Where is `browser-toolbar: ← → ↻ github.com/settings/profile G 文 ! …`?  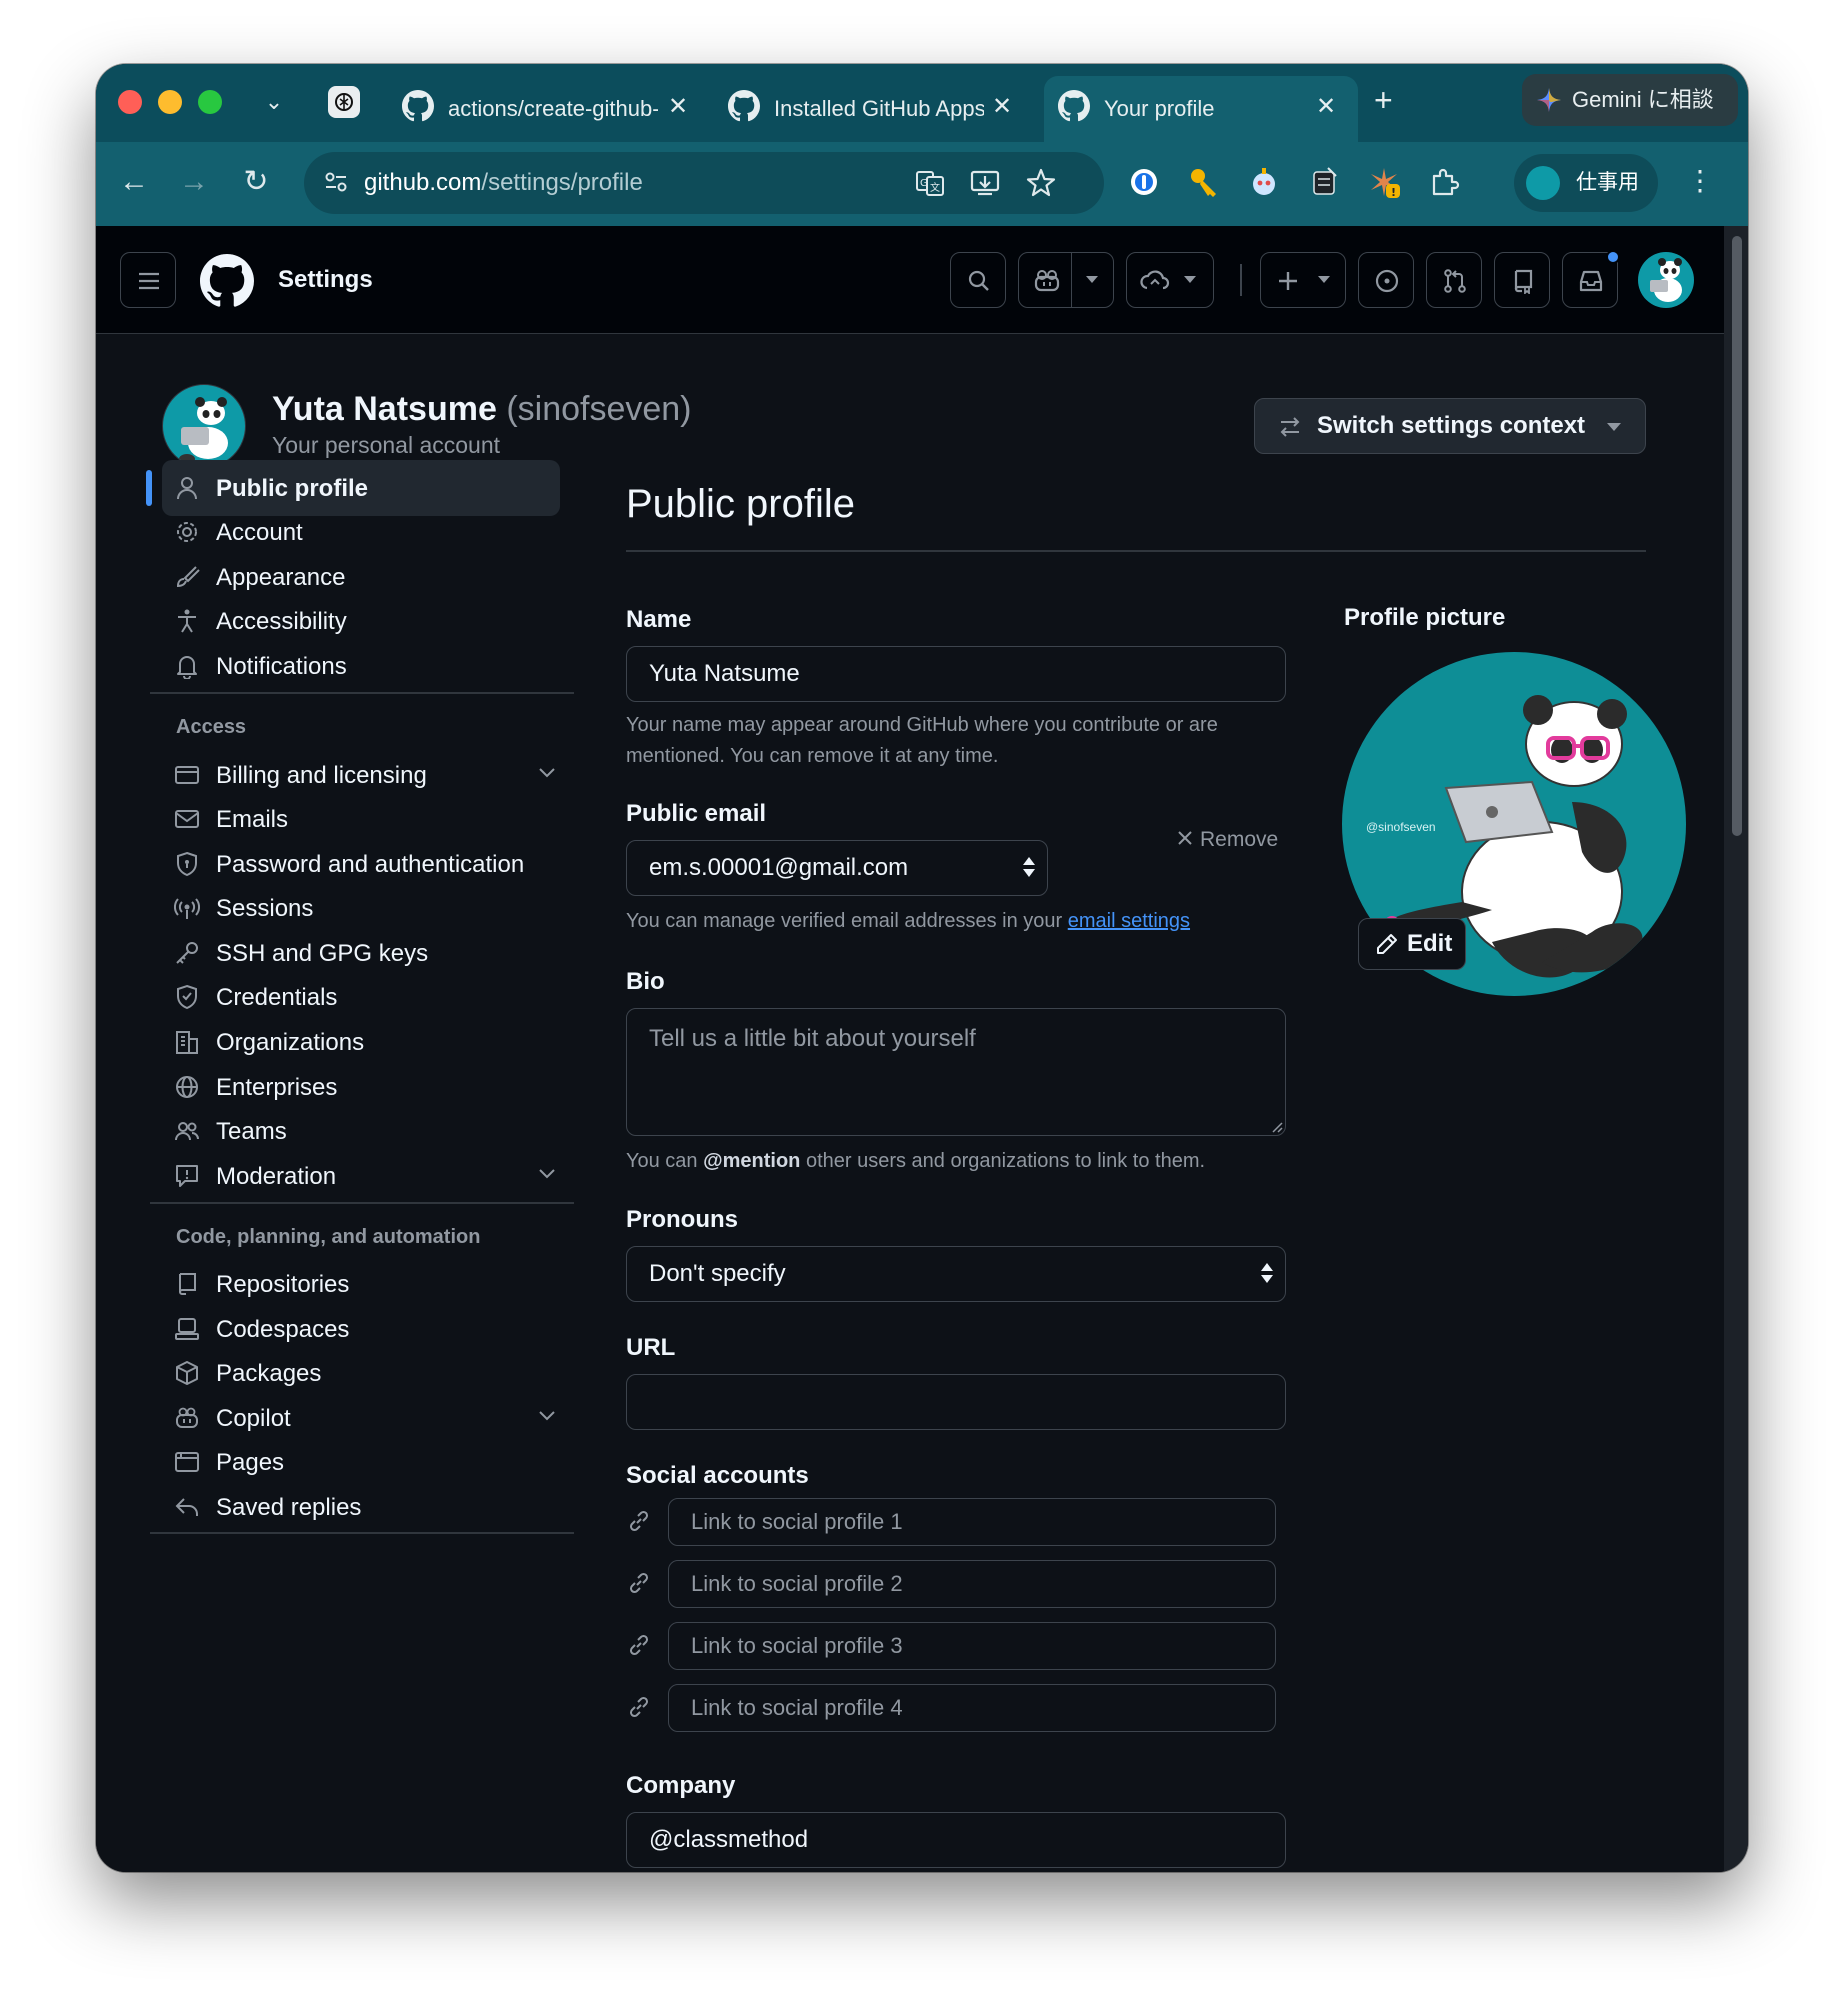
browser-toolbar: ← → ↻ github.com/settings/profile G 文 ! … is located at coordinates (922, 184).